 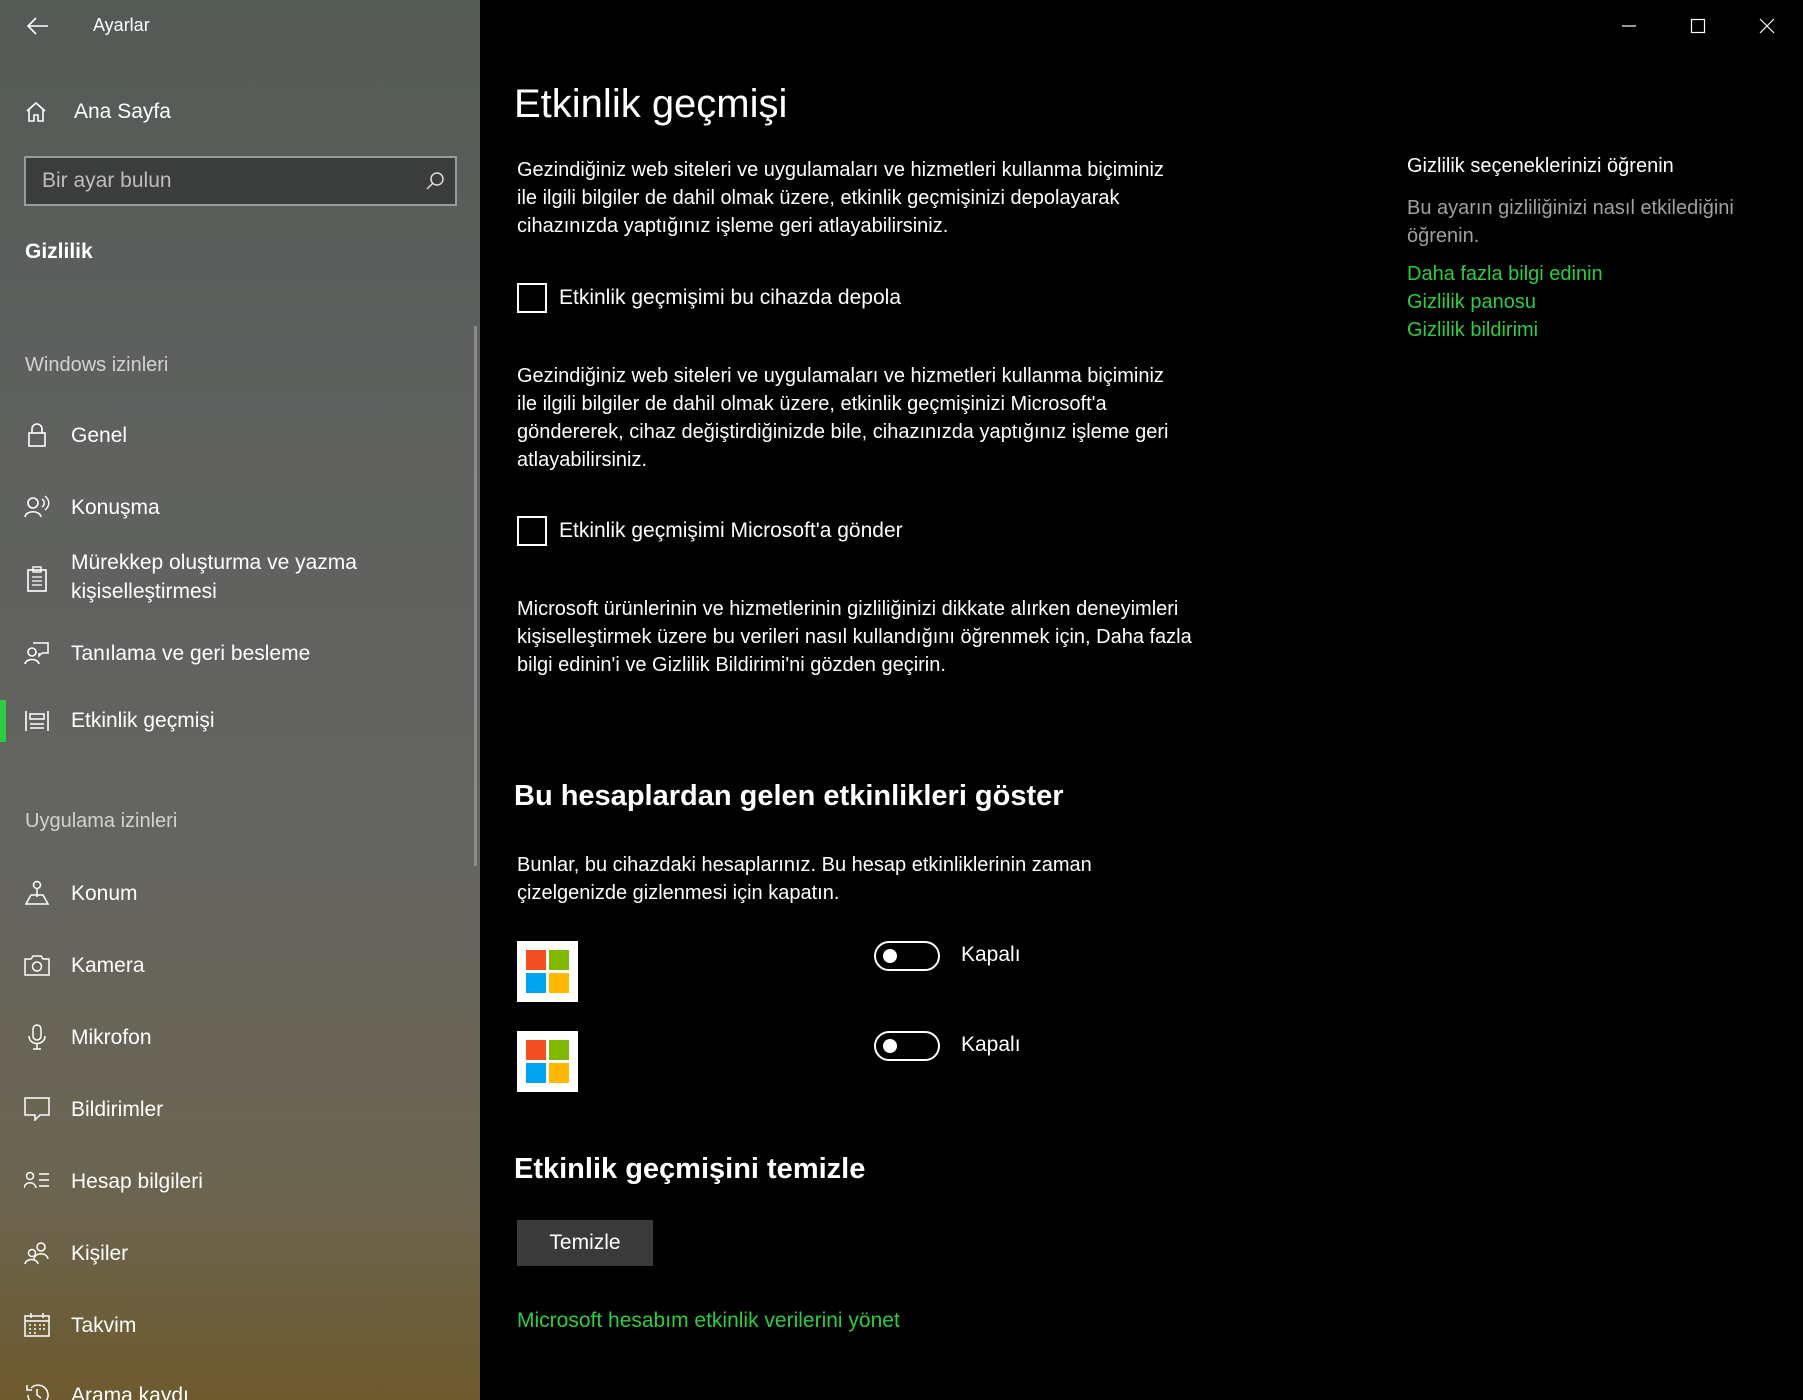 What do you see at coordinates (115, 507) in the screenshot?
I see `sidebar-item-label: Konuşma` at bounding box center [115, 507].